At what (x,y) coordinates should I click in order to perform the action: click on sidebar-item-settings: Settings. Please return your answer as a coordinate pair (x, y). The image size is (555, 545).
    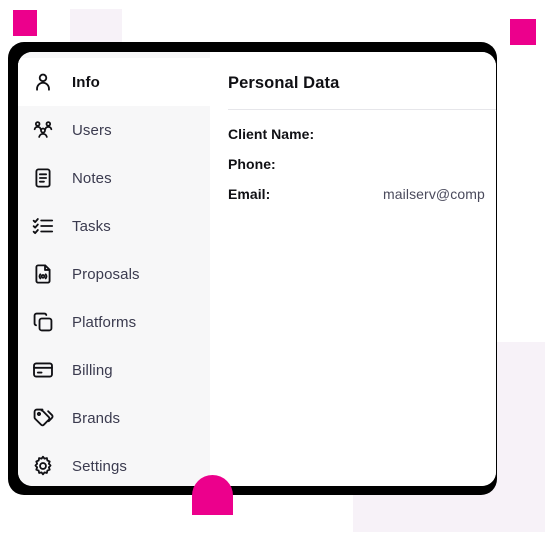
    Looking at the image, I should click on (114, 464).